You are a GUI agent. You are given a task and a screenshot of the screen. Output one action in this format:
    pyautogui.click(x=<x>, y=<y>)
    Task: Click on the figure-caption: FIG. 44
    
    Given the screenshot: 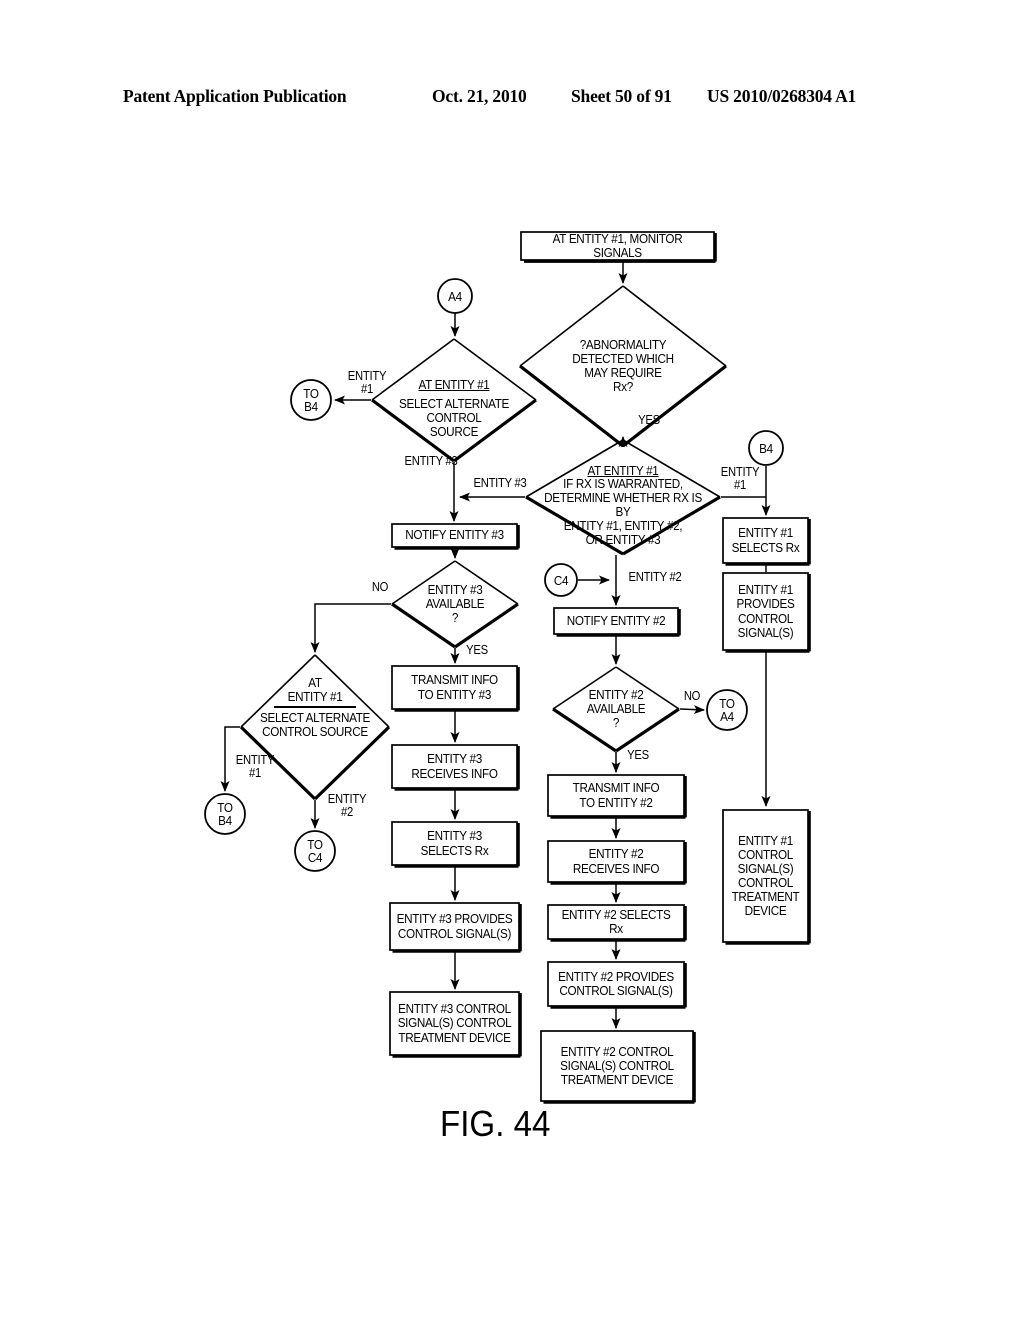 What is the action you would take?
    pyautogui.click(x=495, y=1123)
    